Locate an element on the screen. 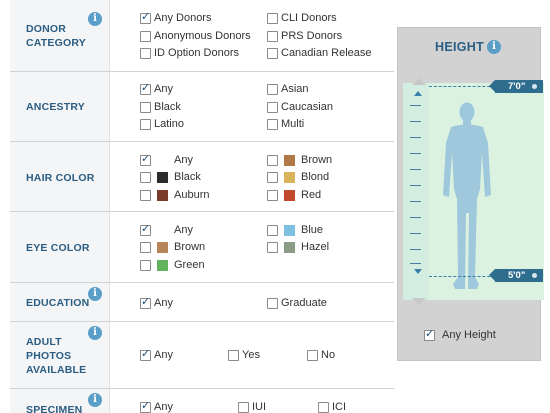  label-line: PHOTOS is located at coordinates (49, 356).